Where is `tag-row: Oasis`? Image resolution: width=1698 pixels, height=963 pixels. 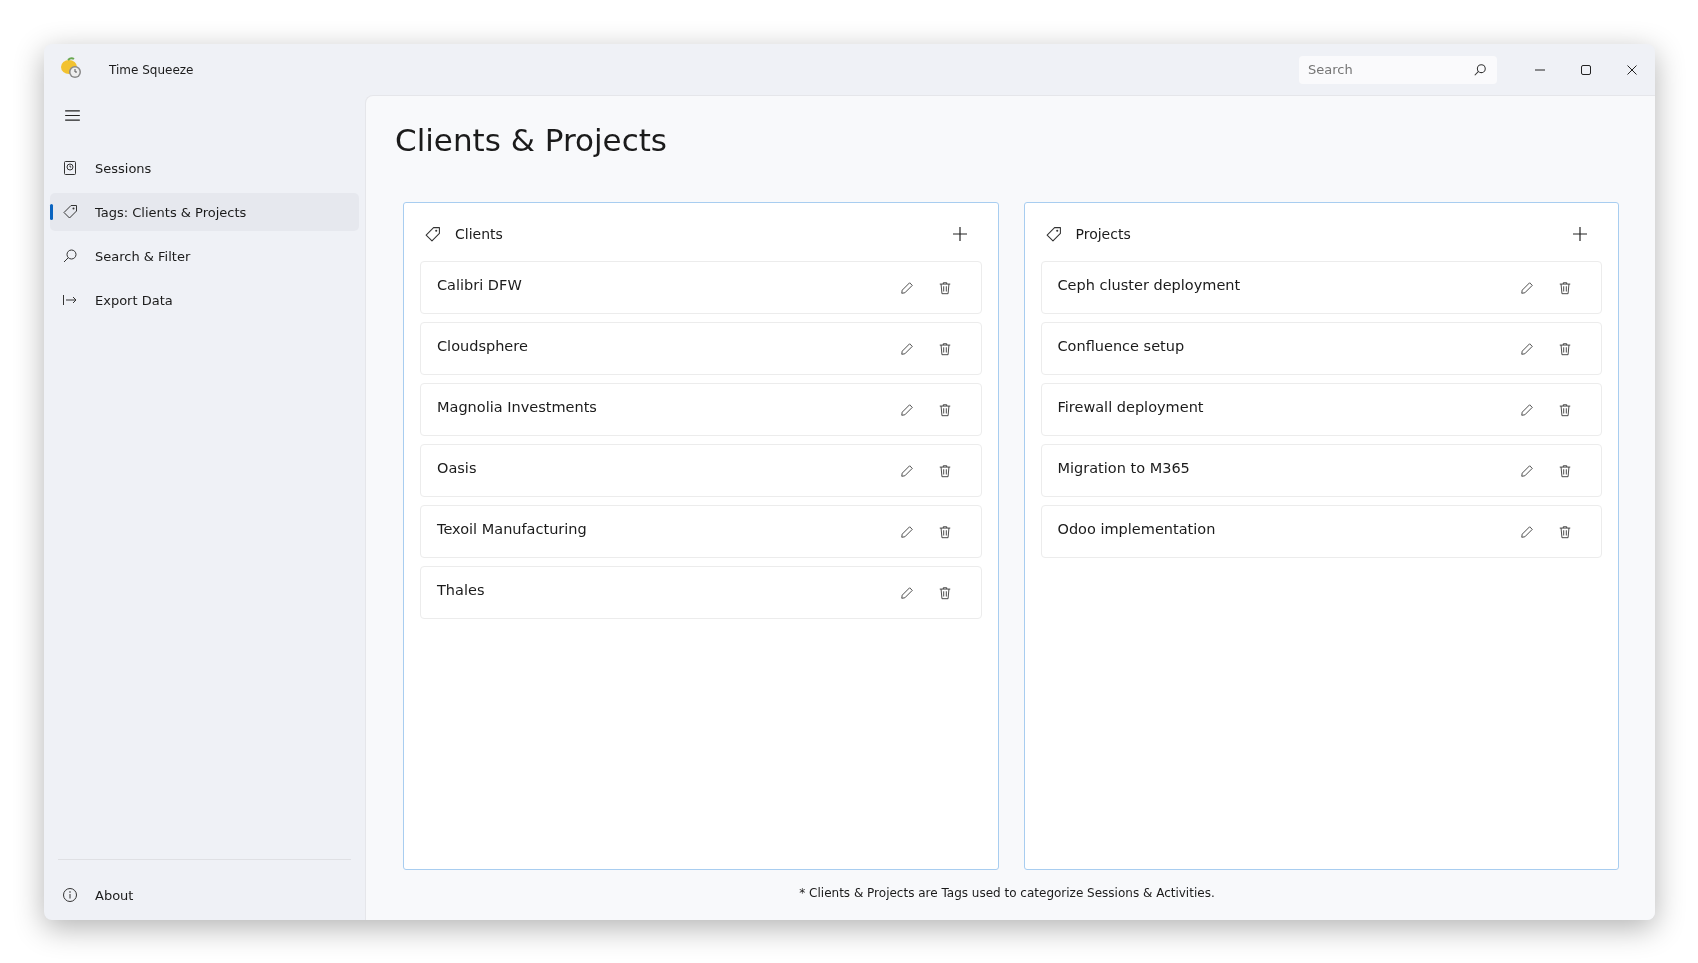
tag-row: Oasis is located at coordinates (701, 470).